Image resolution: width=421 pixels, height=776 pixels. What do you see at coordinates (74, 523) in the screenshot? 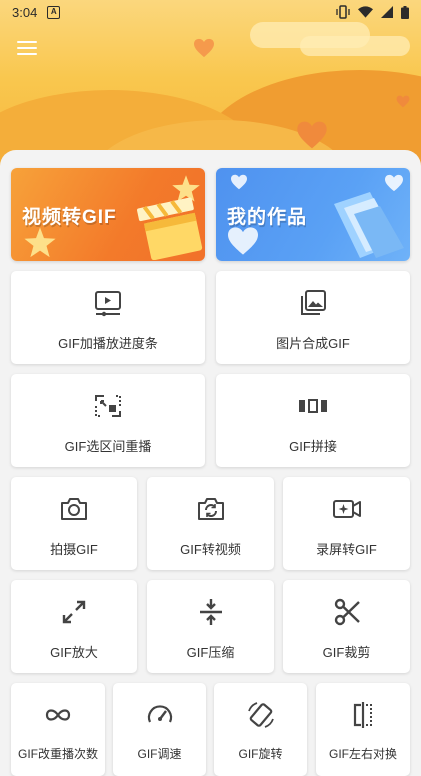
I see `shoot-gif-tool: 拍摄GIF` at bounding box center [74, 523].